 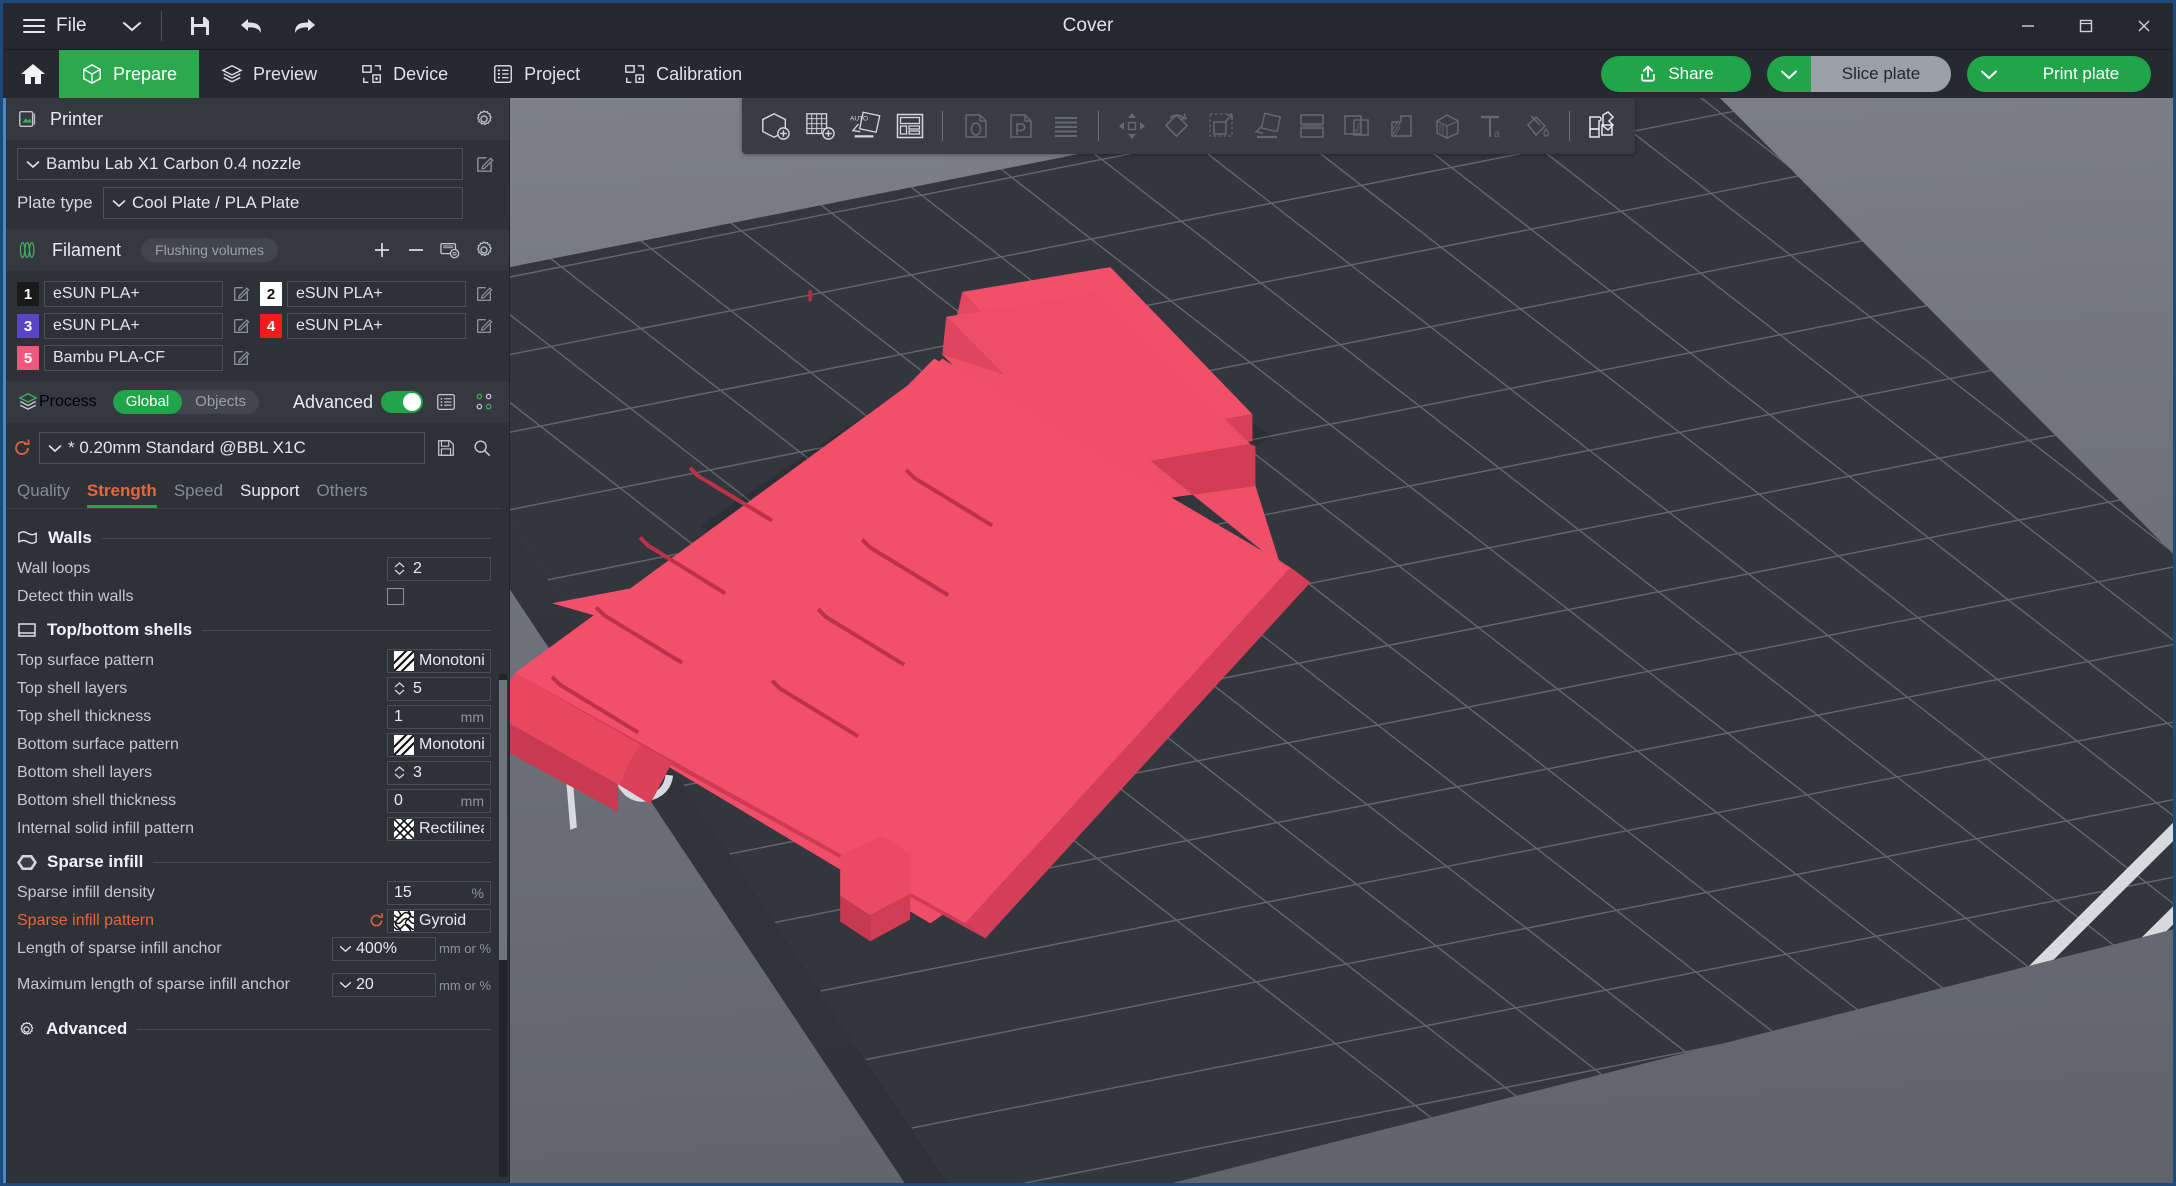 I want to click on sync-ams-icon, so click(x=450, y=250).